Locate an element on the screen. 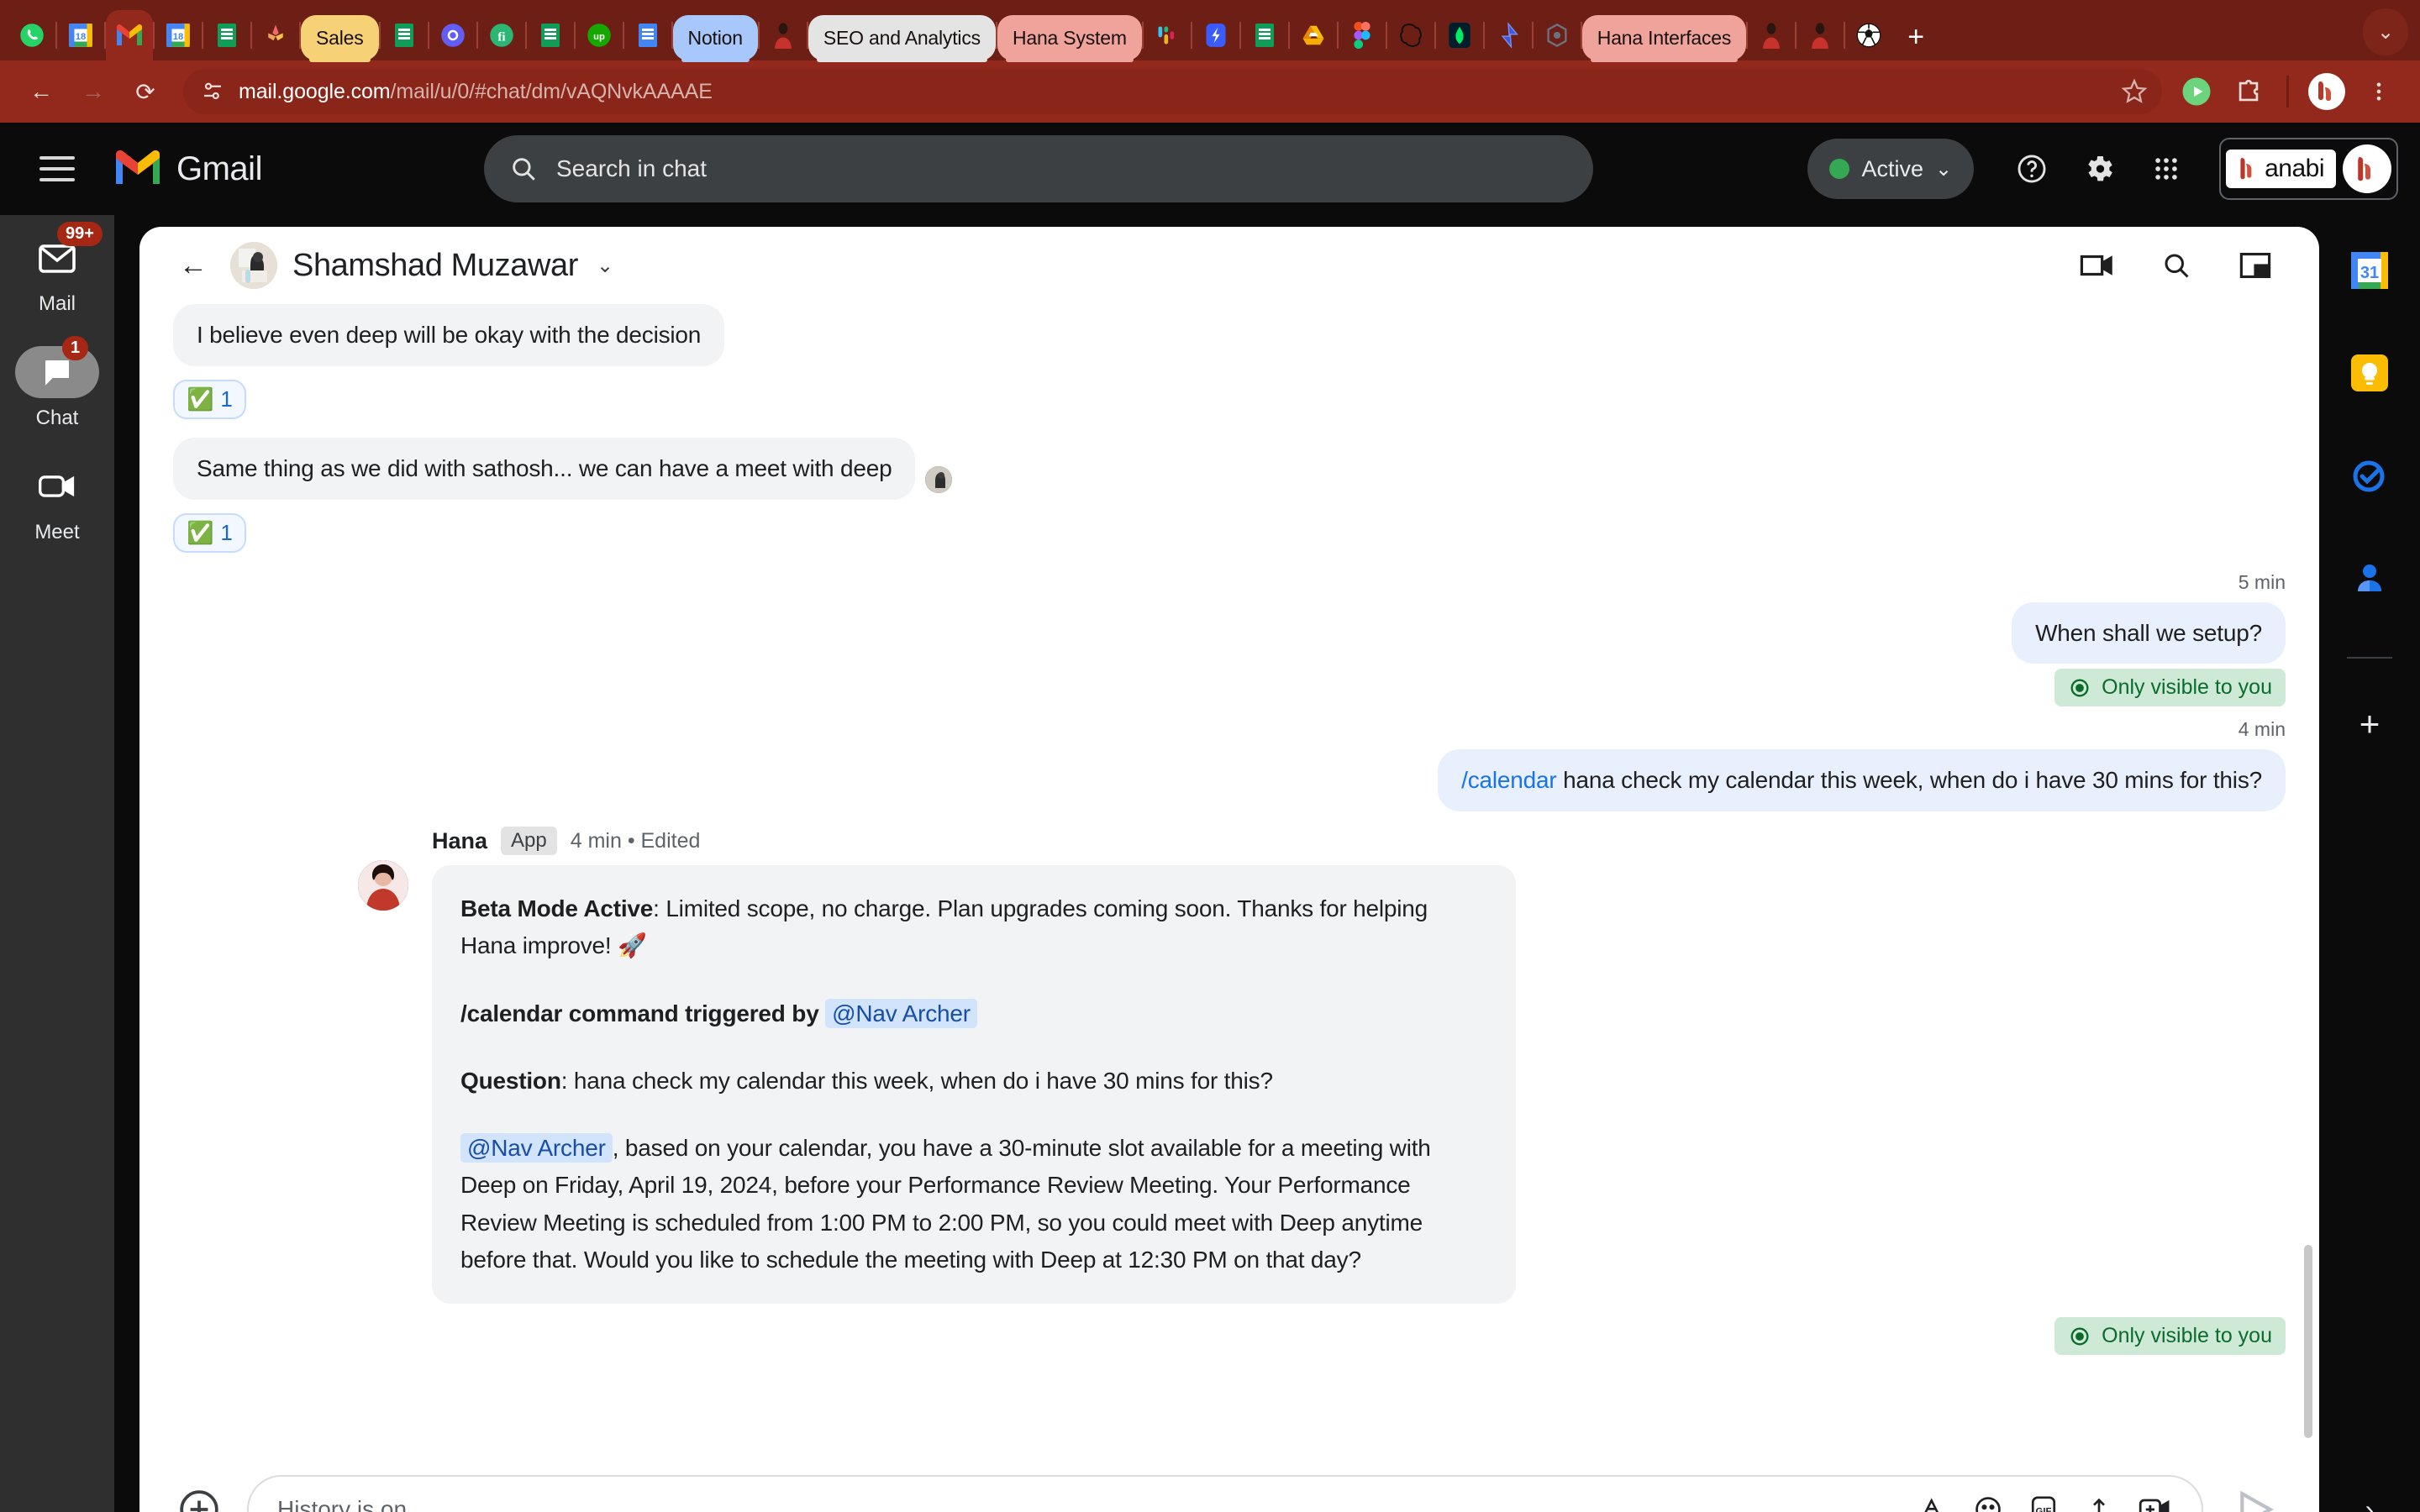 The width and height of the screenshot is (2420, 1512). reload-button: ⟳ is located at coordinates (146, 91).